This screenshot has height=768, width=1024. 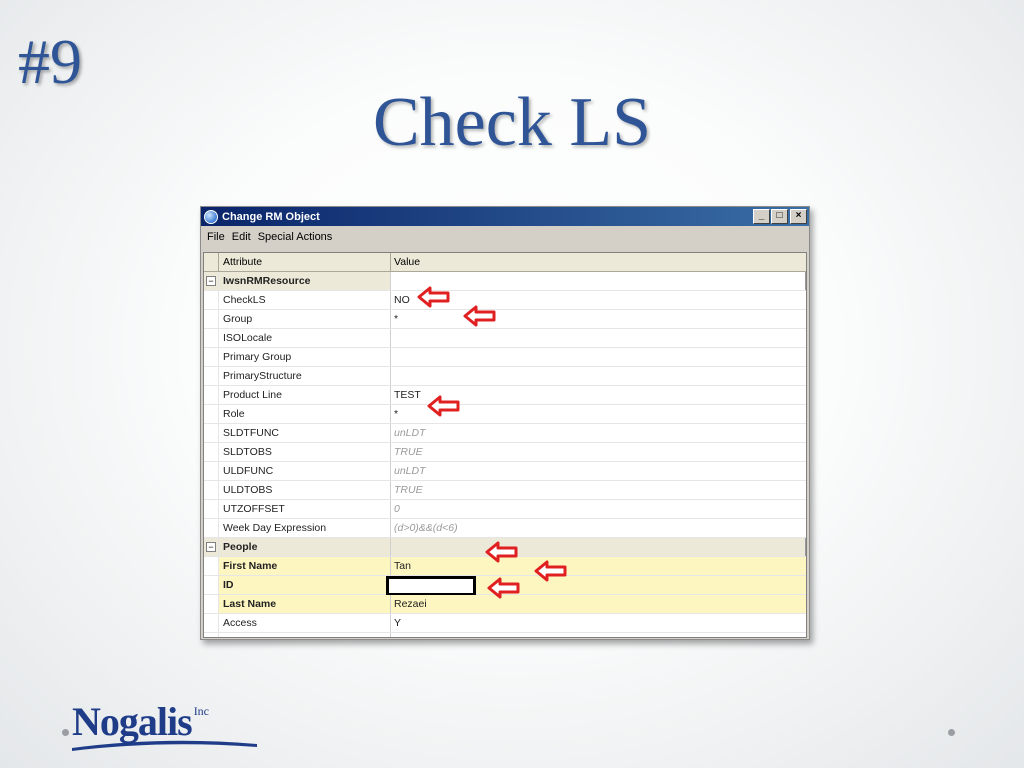 What do you see at coordinates (132, 721) in the screenshot?
I see `logo-name: Nogalis` at bounding box center [132, 721].